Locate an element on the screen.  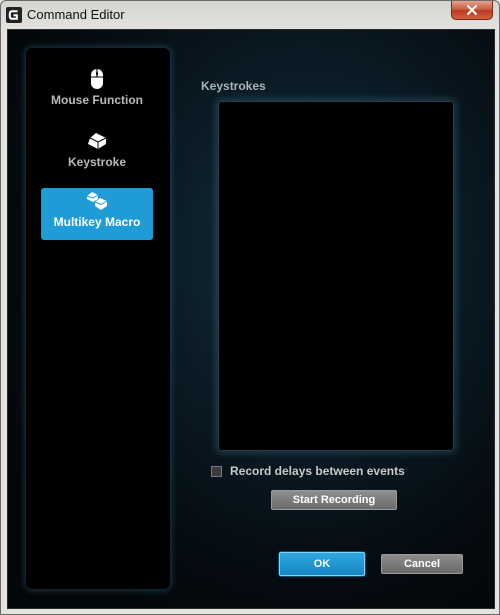
record-delays-label: Record delays between events is located at coordinates (317, 471).